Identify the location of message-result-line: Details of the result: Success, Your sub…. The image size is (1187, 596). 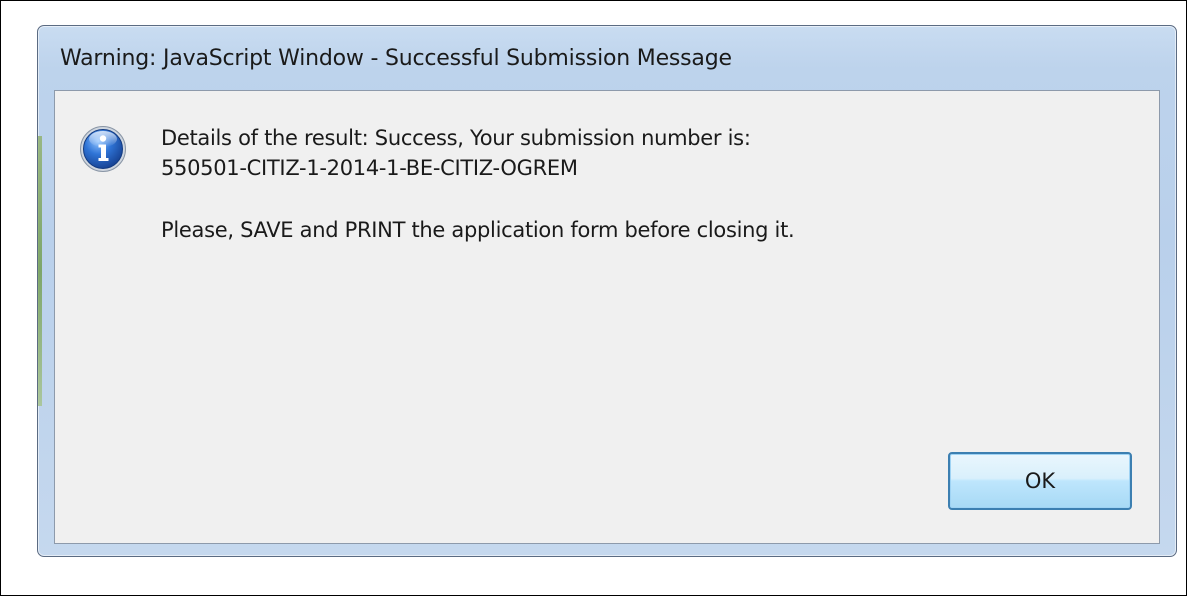
(456, 138).